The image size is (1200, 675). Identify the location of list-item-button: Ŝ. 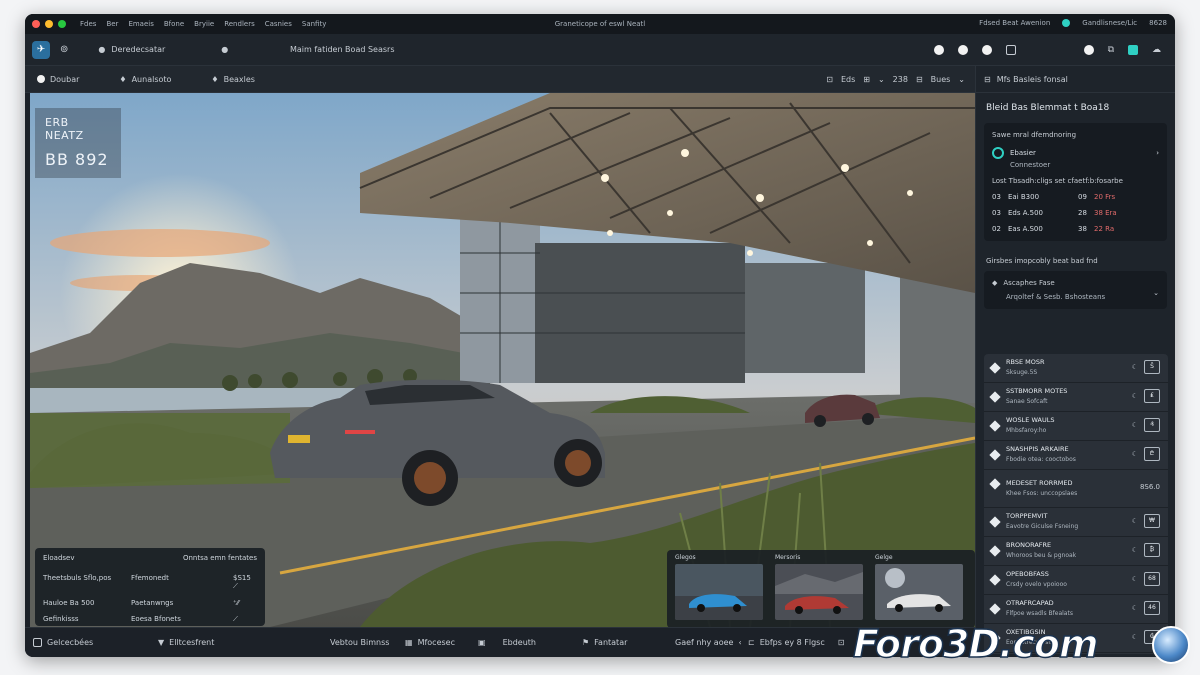
(1152, 367).